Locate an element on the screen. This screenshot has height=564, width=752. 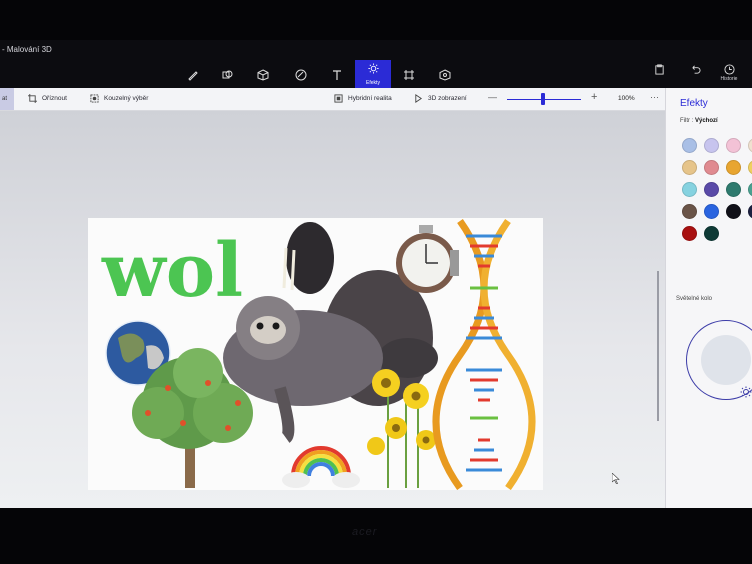
3d-library-tool is located at coordinates (445, 75).